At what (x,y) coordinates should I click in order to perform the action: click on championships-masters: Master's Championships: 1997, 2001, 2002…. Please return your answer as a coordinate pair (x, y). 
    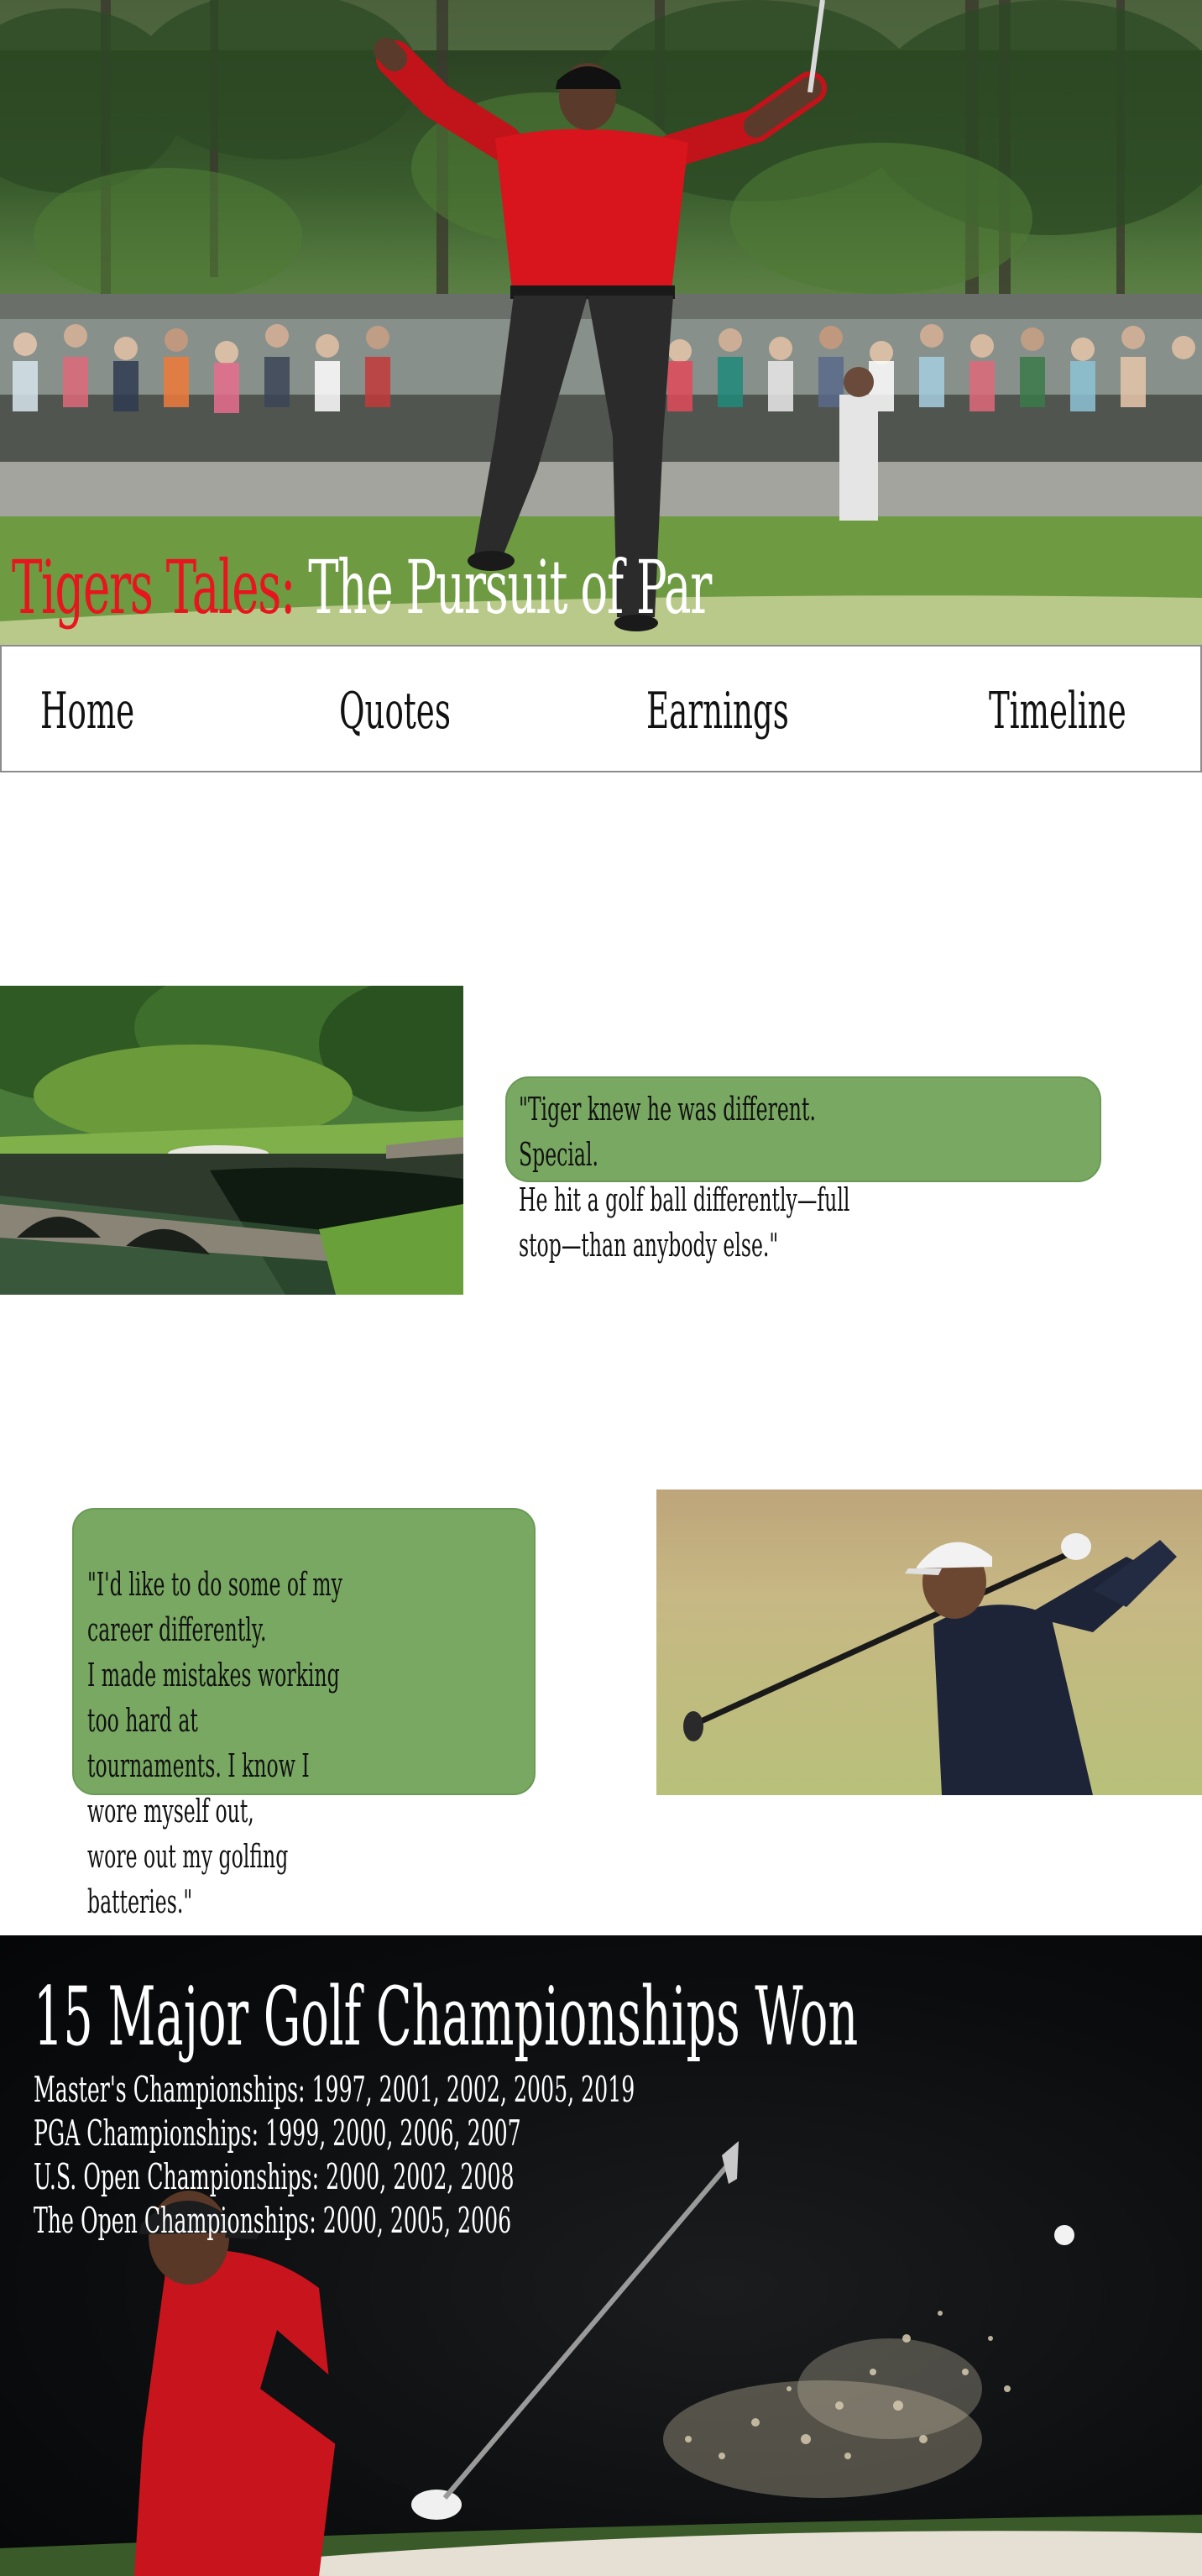
    Looking at the image, I should click on (335, 2089).